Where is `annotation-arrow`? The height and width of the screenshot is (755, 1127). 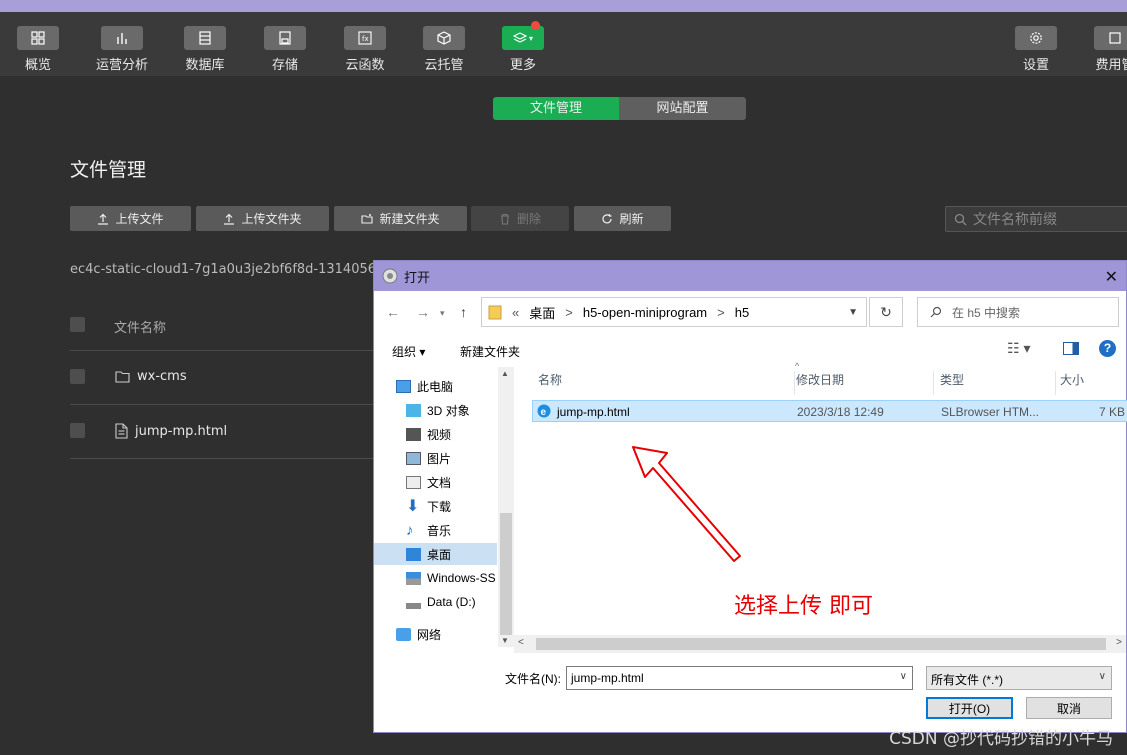
annotation-arrow is located at coordinates (686, 504).